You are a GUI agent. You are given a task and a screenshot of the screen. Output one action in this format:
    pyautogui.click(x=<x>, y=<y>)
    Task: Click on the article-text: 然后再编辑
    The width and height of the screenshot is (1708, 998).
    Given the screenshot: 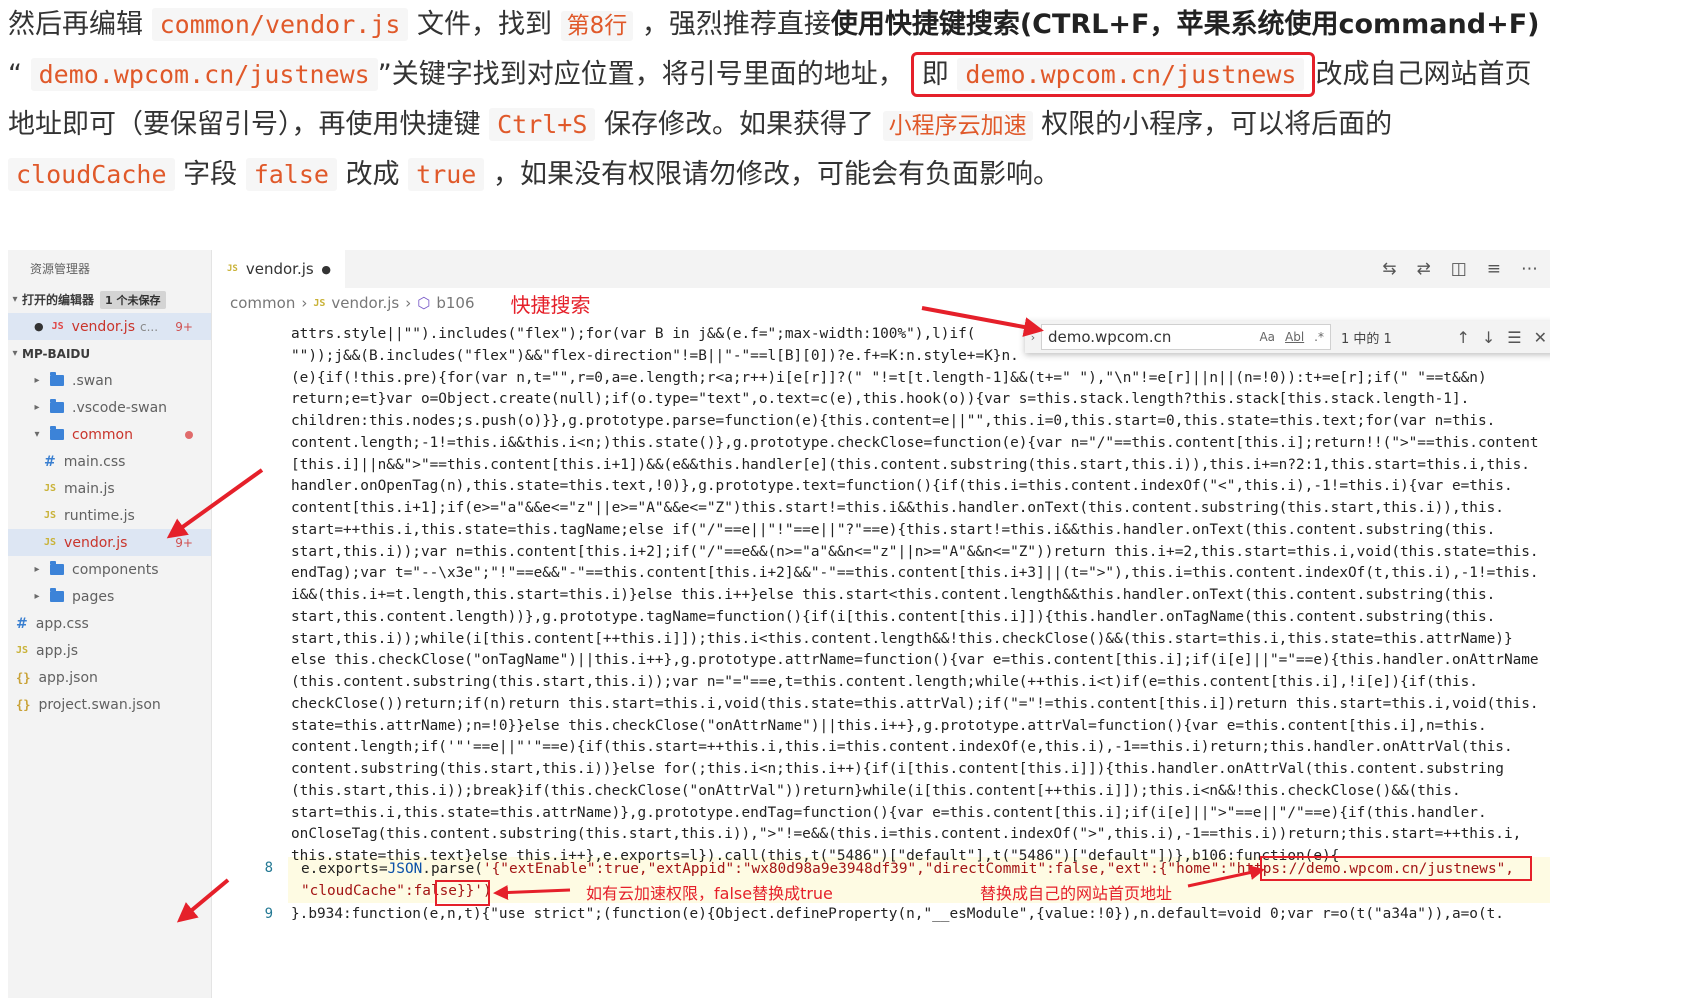 What is the action you would take?
    pyautogui.click(x=75, y=24)
    